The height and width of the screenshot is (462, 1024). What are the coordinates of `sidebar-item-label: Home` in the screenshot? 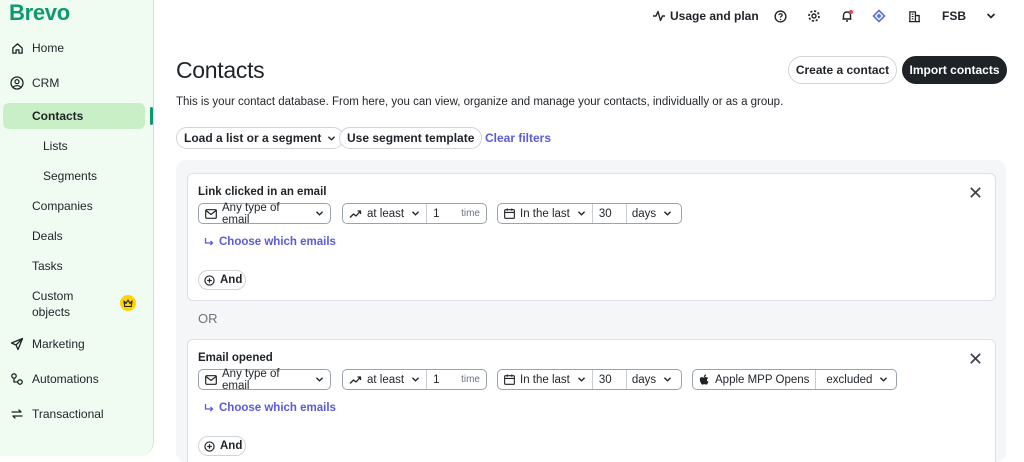 It's located at (48, 48).